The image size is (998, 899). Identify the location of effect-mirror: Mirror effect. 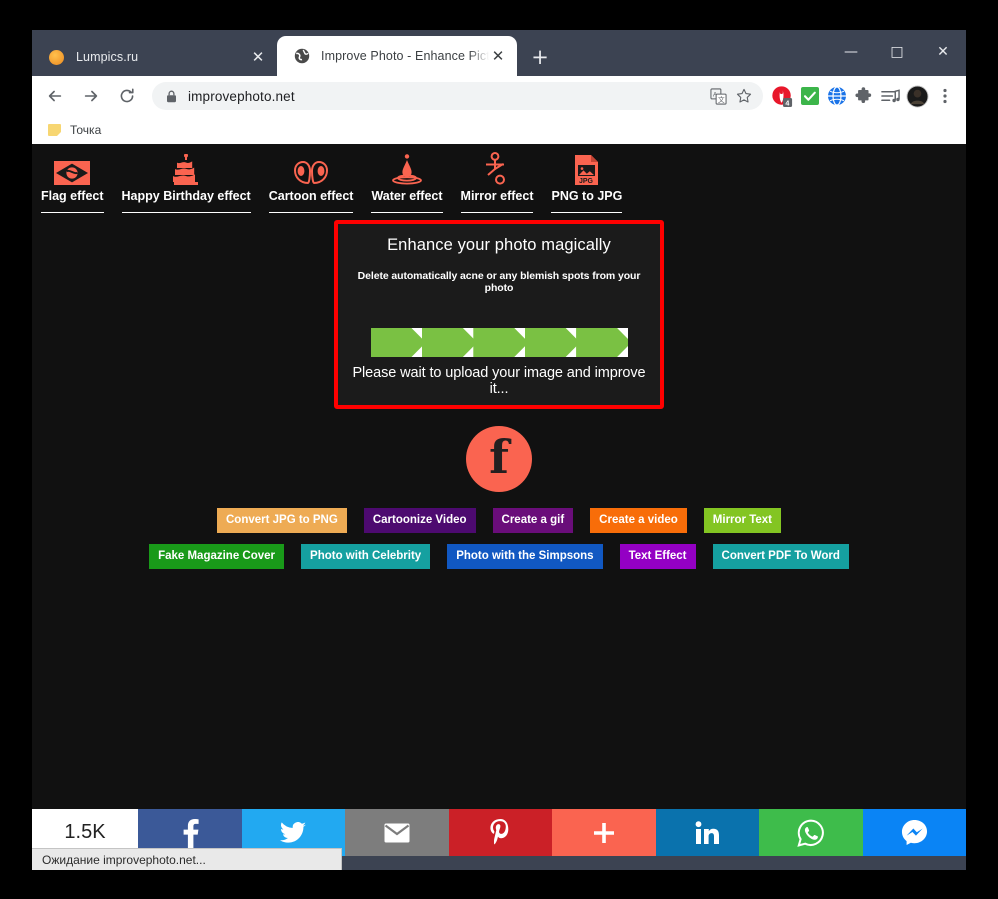
(497, 181).